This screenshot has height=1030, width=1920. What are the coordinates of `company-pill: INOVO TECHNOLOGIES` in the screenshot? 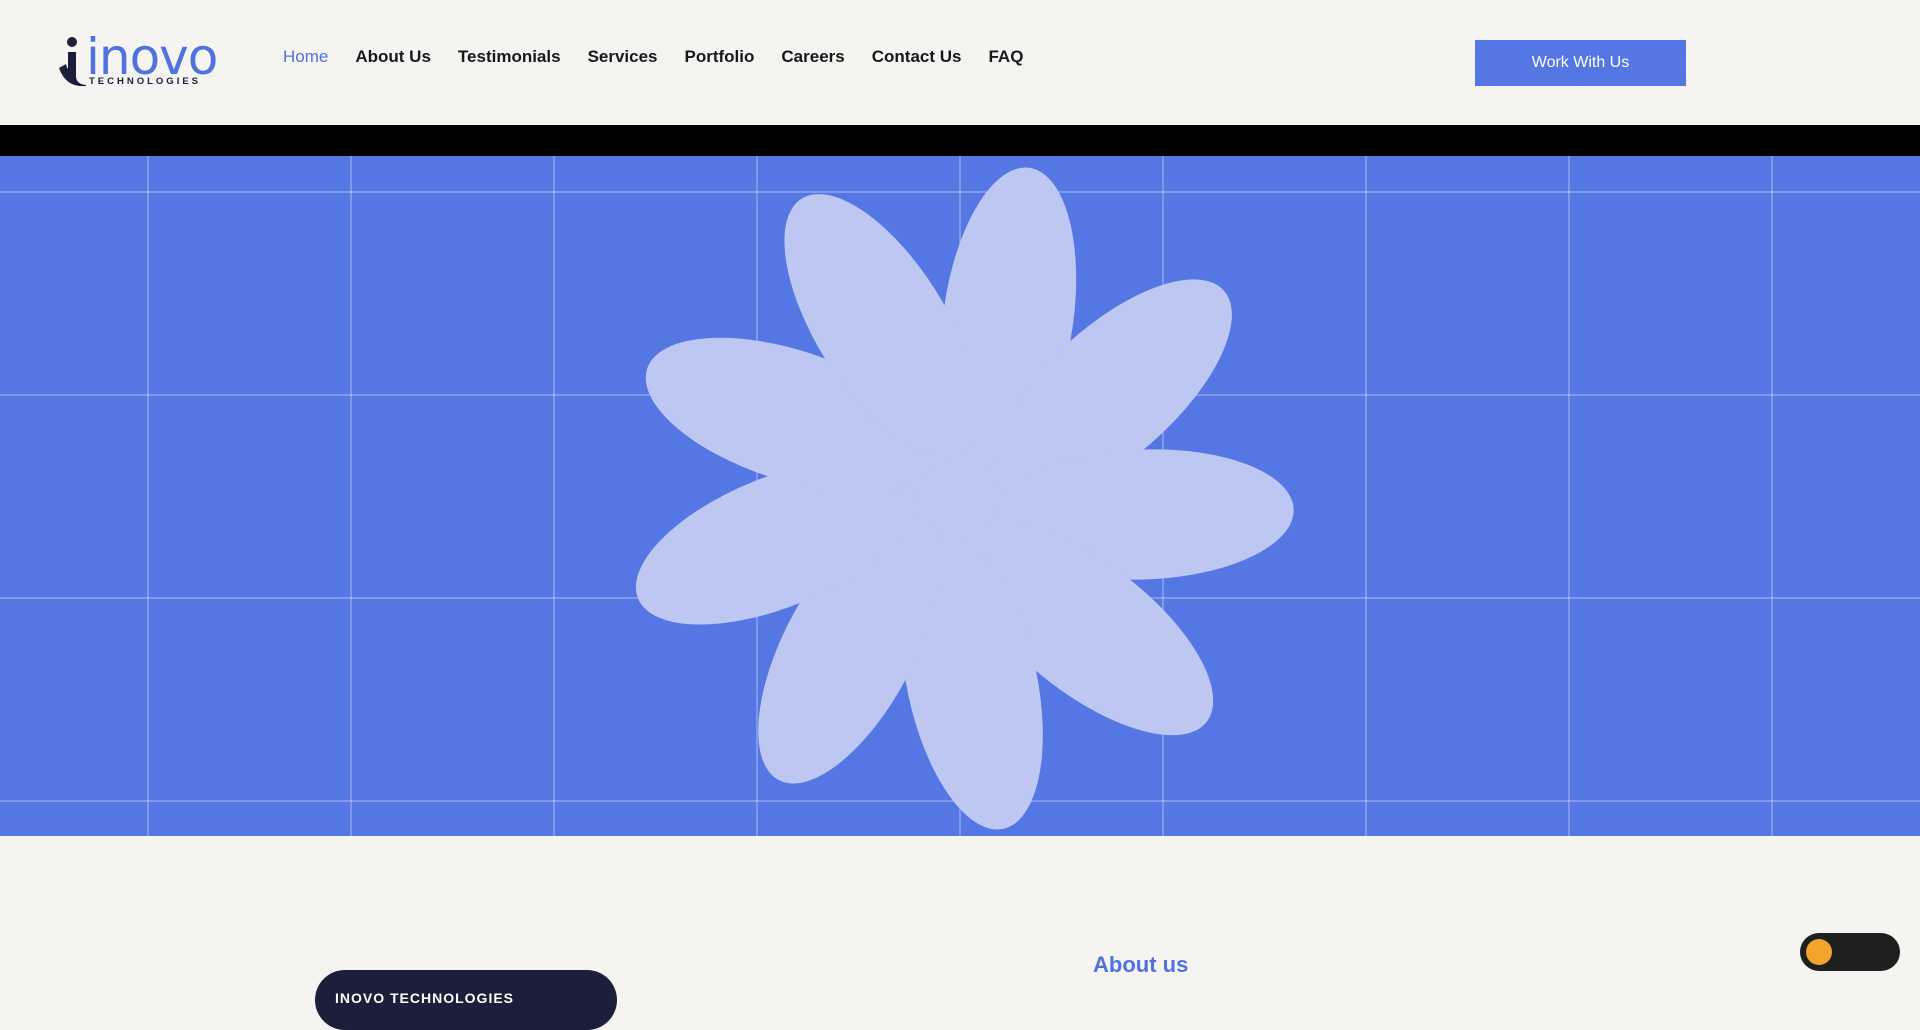 It's located at (466, 1000).